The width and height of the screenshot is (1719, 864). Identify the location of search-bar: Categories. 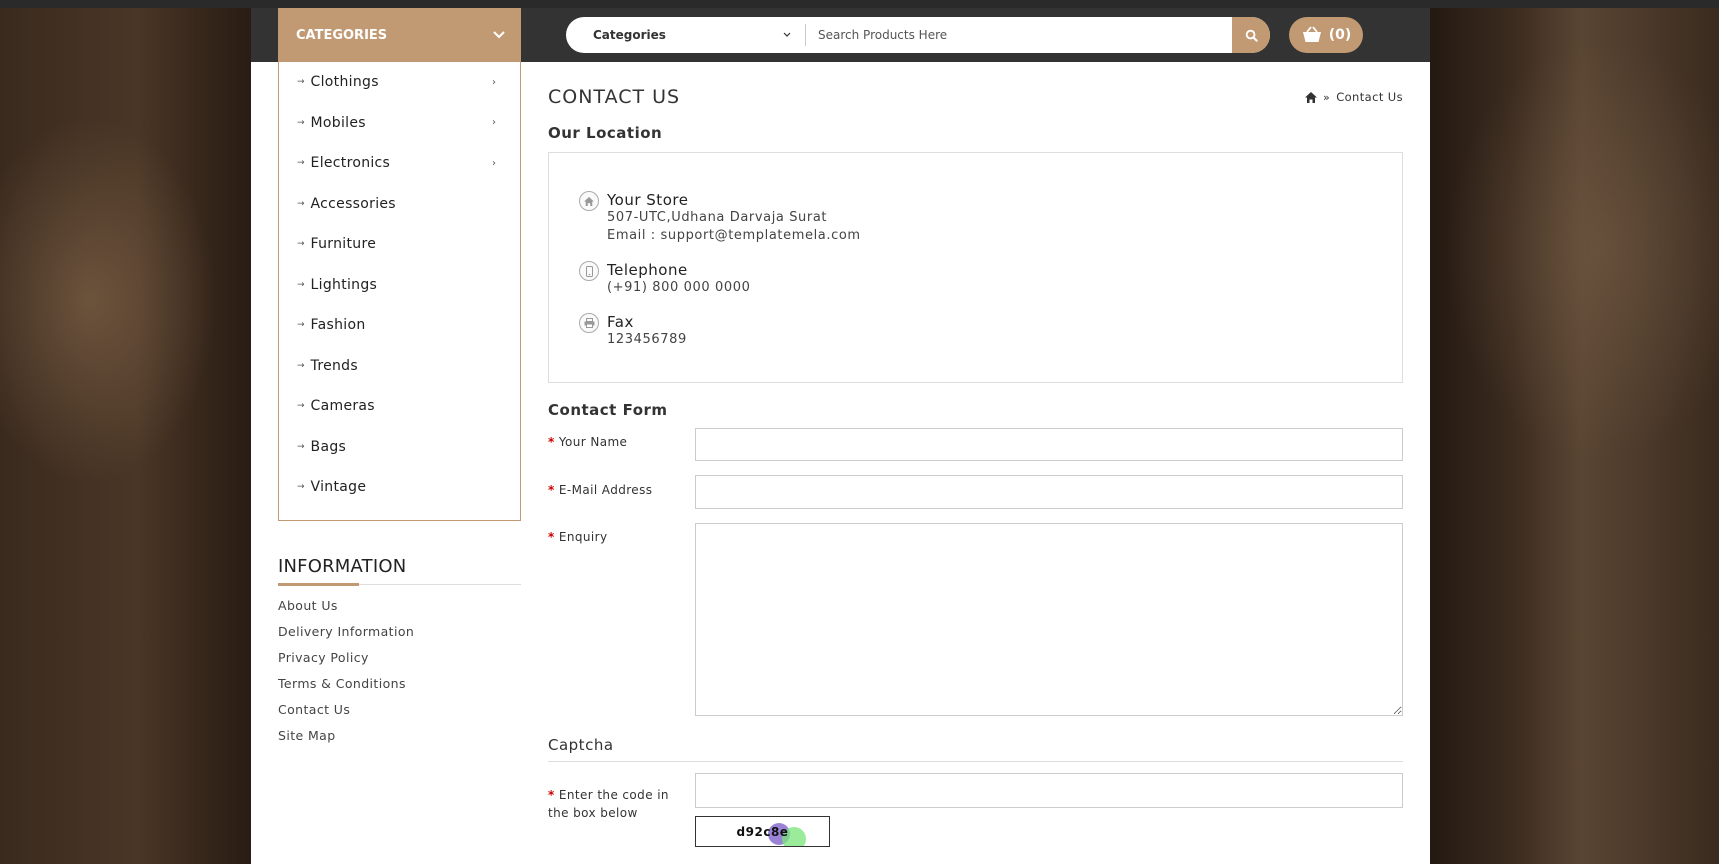
(918, 35).